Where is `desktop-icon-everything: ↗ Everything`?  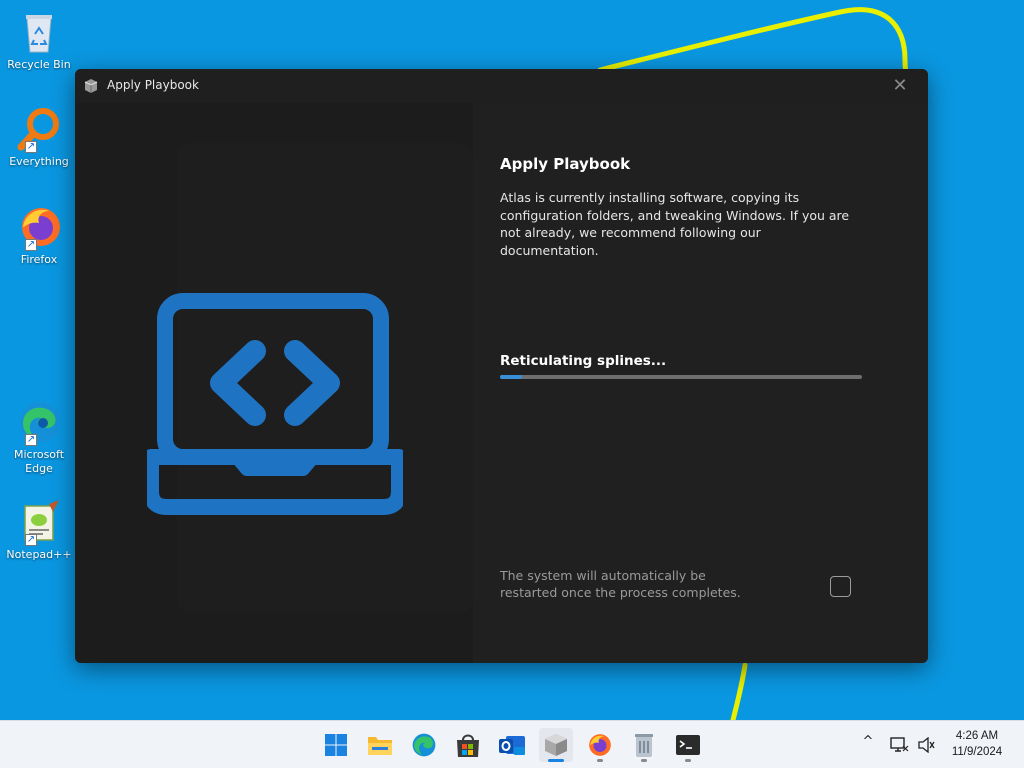
desktop-icon-everything: ↗ Everything is located at coordinates (39, 137).